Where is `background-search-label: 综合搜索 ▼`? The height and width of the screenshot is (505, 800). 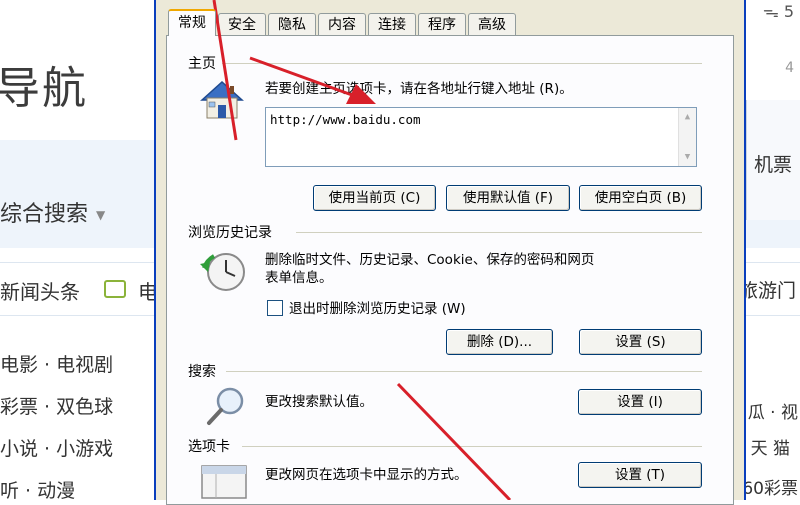 background-search-label: 综合搜索 ▼ is located at coordinates (52, 212).